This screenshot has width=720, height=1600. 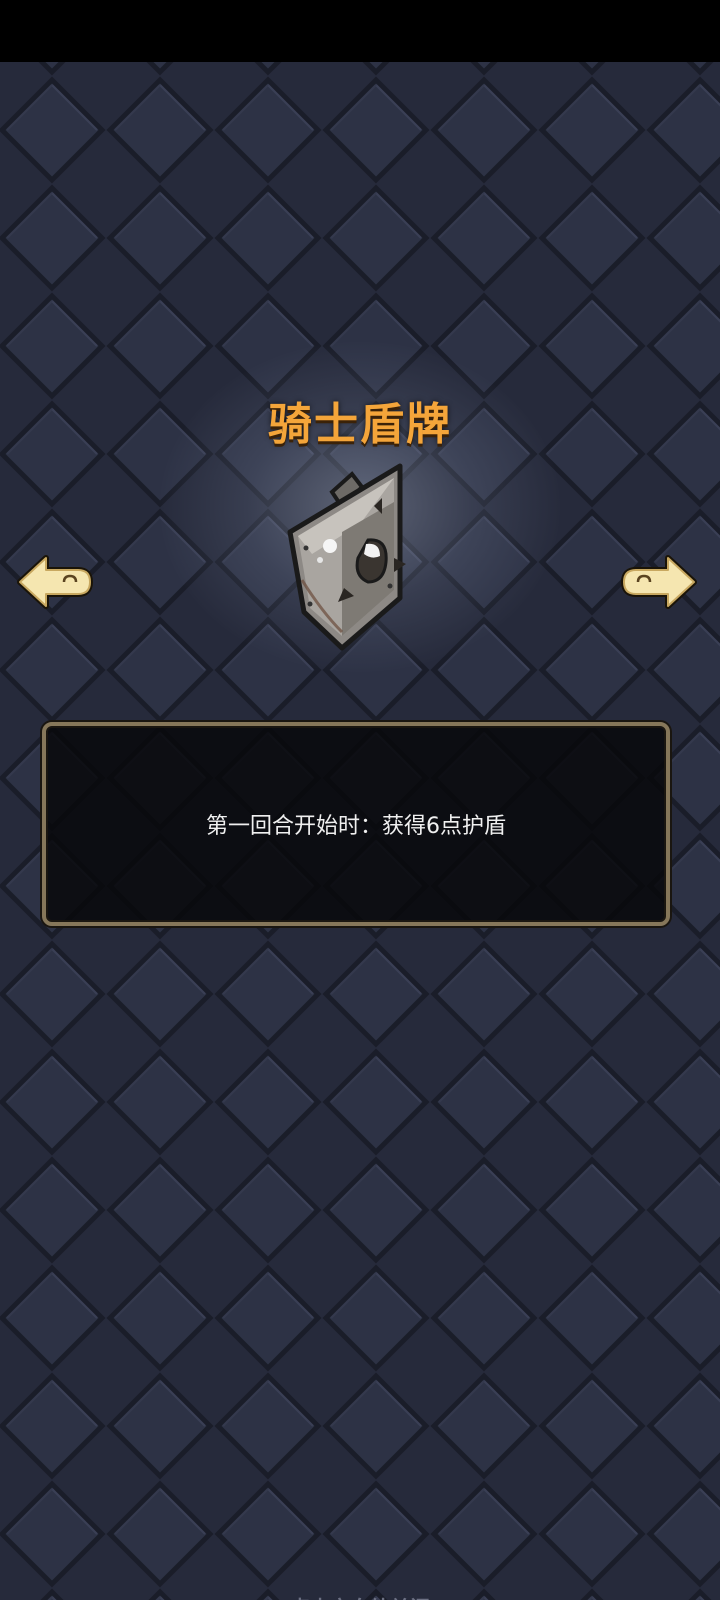 I want to click on item-description: 第一回合开始时：获得6点护盾, so click(x=356, y=826).